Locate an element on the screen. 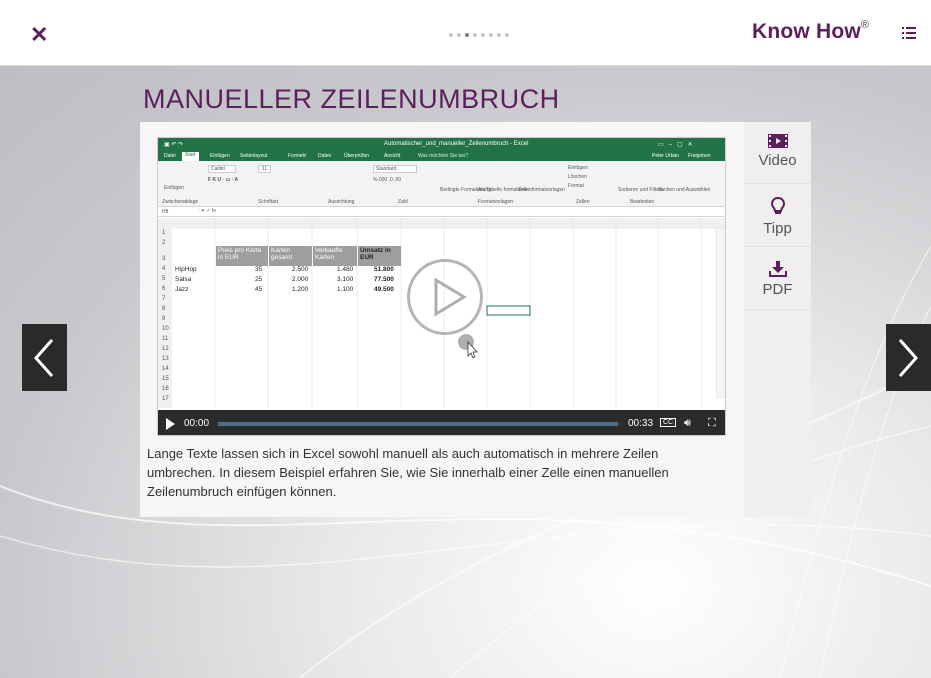 Image resolution: width=931 pixels, height=678 pixels. table-header-cell: Verkaufte Karten is located at coordinates (335, 256).